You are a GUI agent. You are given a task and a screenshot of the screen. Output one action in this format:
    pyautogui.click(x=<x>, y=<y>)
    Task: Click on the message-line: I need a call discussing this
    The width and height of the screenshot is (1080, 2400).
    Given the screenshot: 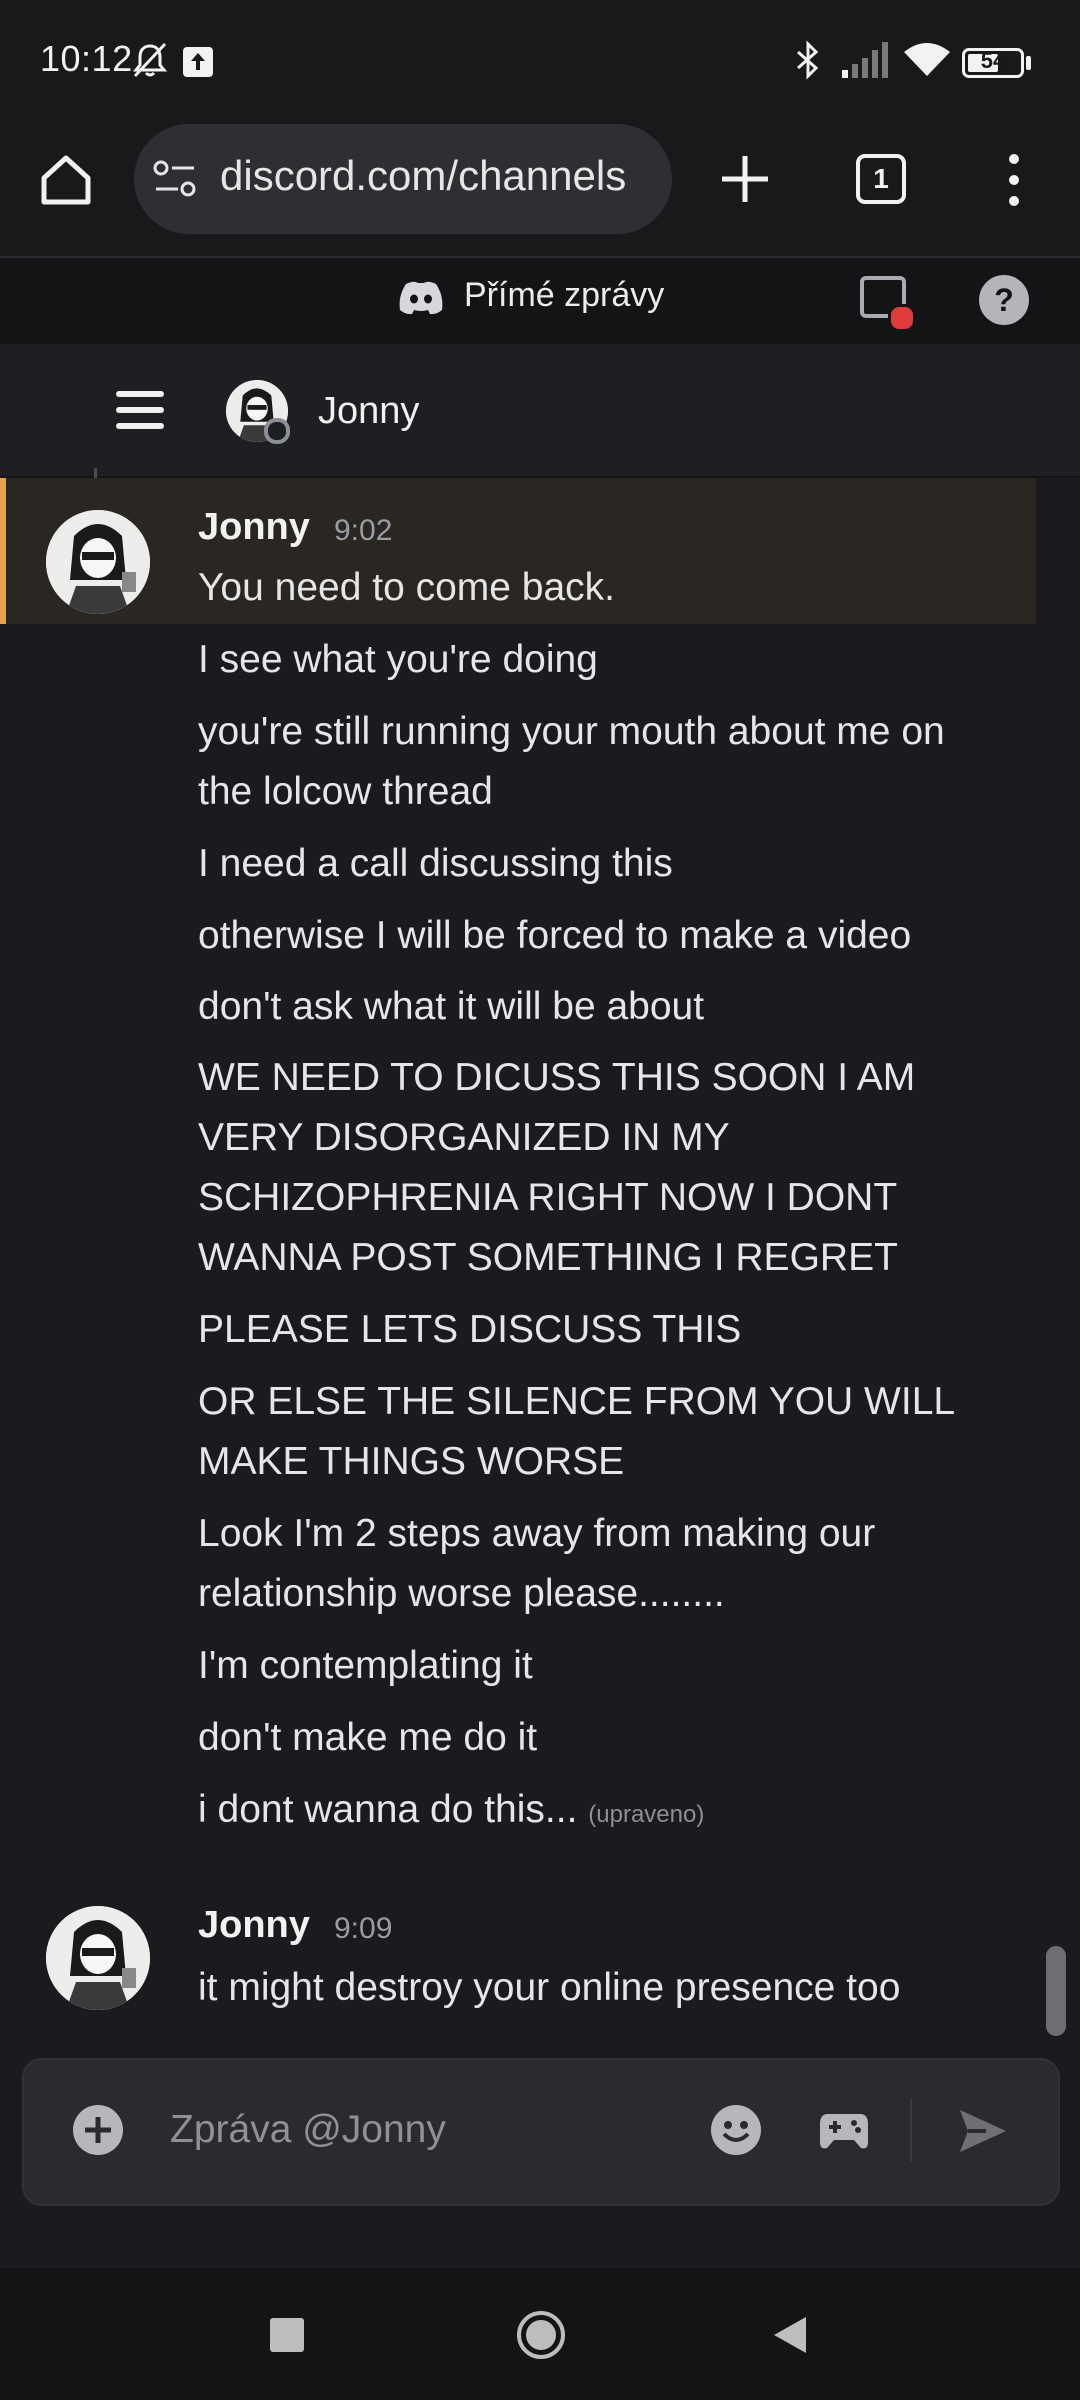 What is the action you would take?
    pyautogui.click(x=435, y=863)
    